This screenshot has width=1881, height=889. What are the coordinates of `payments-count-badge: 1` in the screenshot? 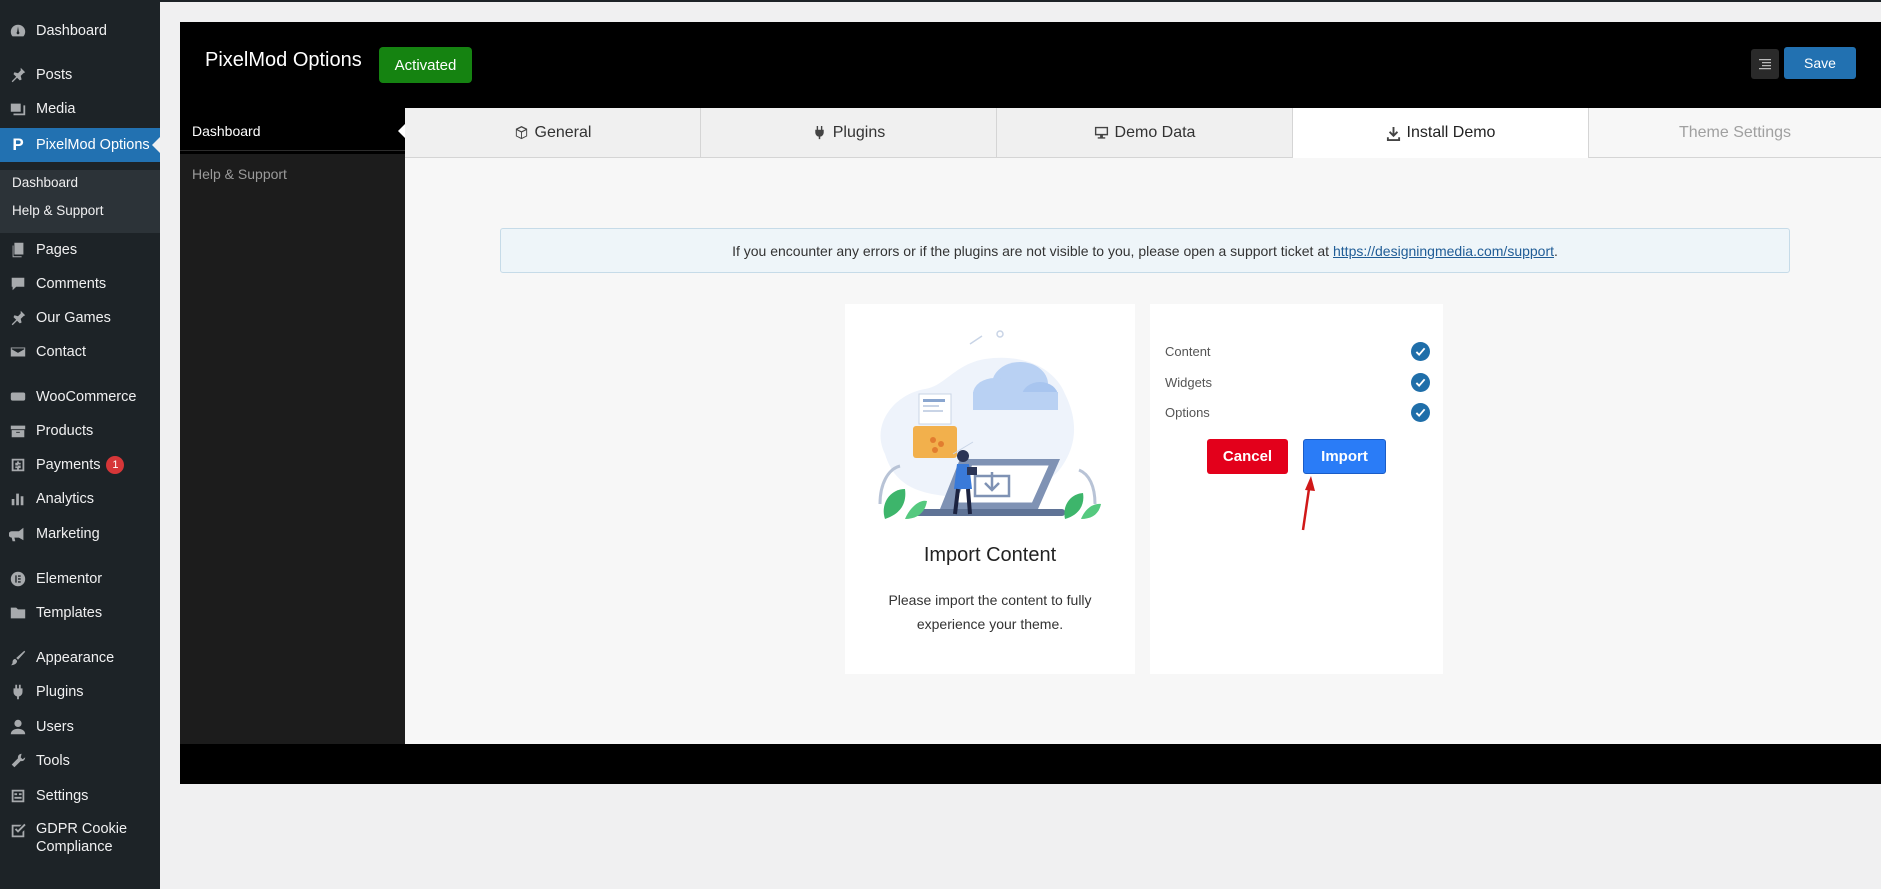 It's located at (115, 465).